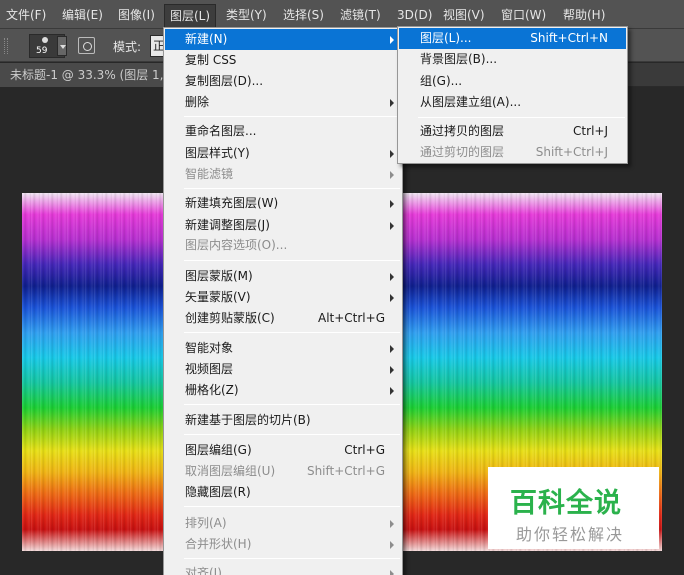 This screenshot has height=575, width=684. I want to click on layer-menu-item-rasterize: 栅格化(Z), so click(283, 390).